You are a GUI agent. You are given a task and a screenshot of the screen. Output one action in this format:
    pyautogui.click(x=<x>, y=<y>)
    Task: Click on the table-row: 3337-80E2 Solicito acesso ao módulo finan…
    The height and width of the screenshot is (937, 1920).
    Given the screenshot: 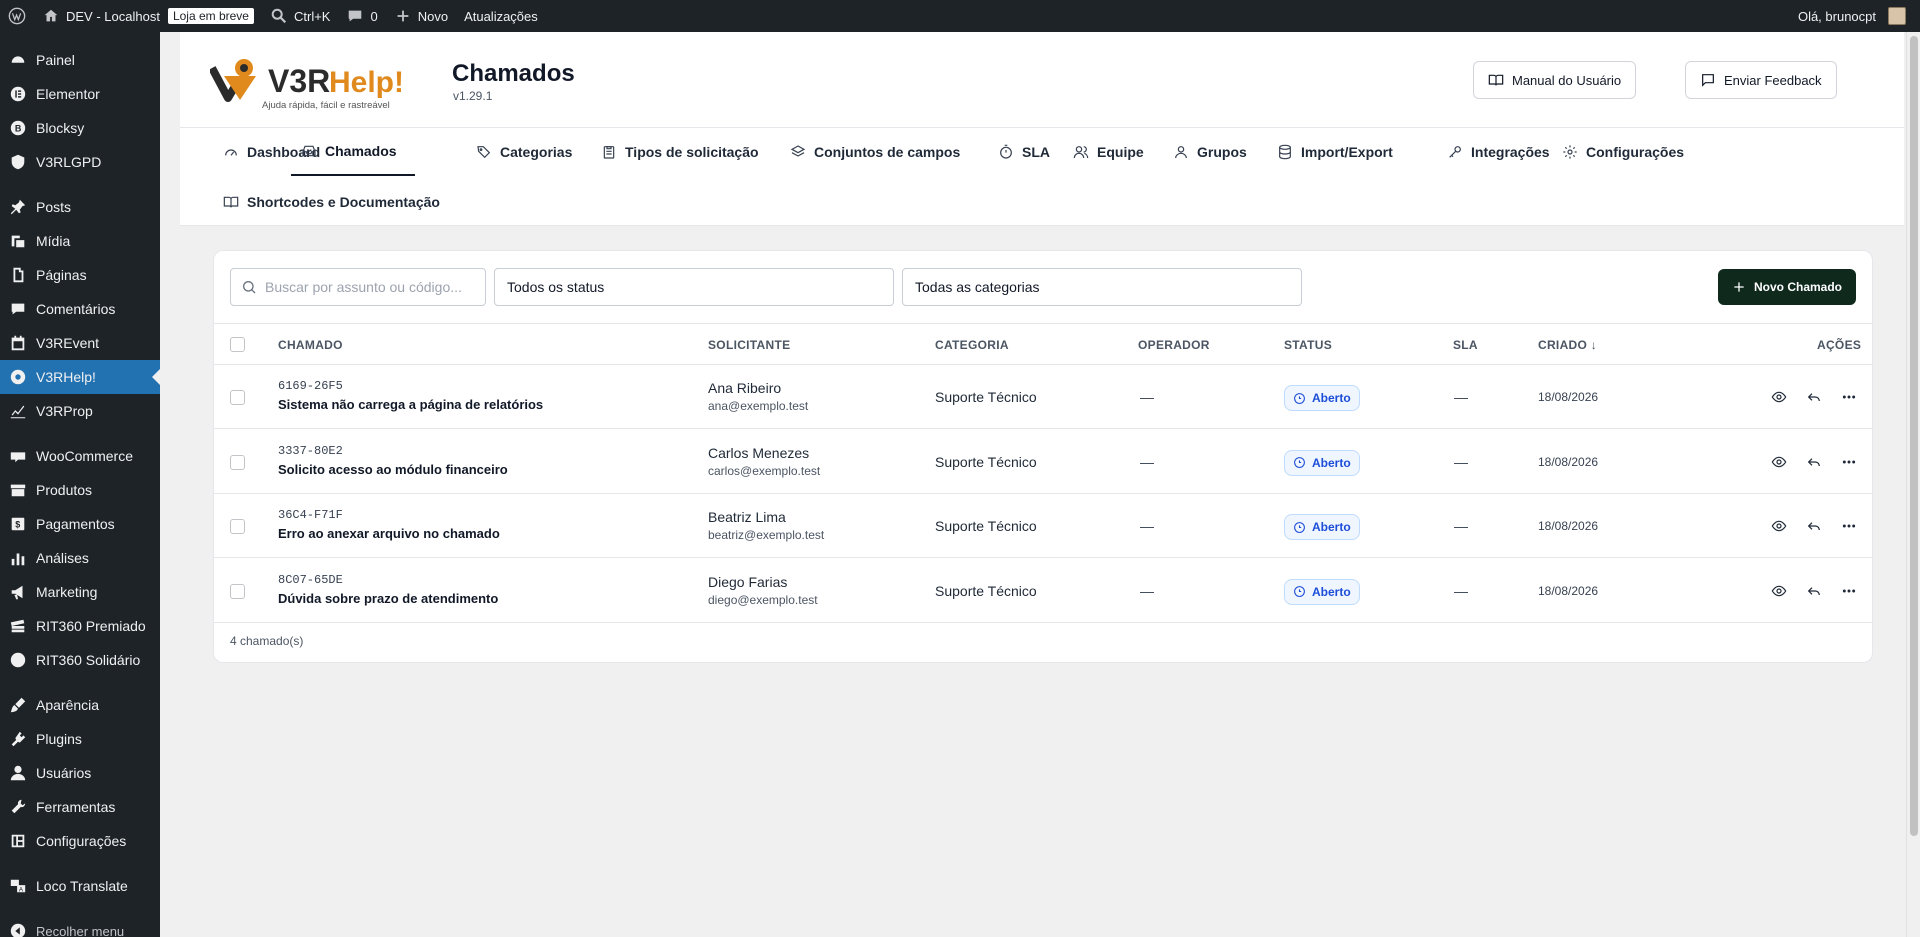 What is the action you would take?
    pyautogui.click(x=1043, y=462)
    